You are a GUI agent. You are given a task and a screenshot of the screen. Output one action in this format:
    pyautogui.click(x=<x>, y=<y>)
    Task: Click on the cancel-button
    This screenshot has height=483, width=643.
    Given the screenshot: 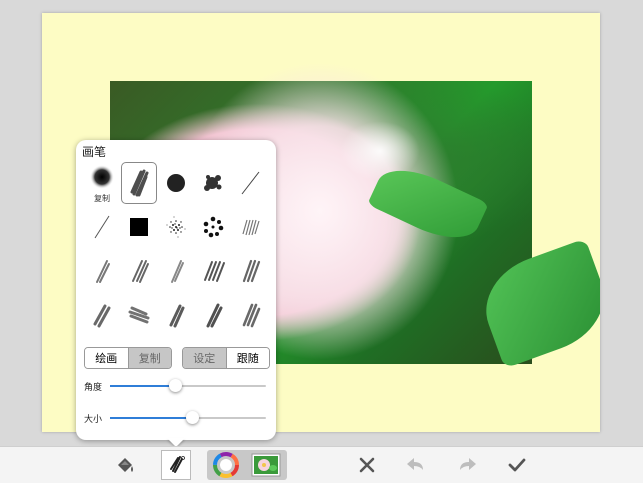 What is the action you would take?
    pyautogui.click(x=367, y=465)
    